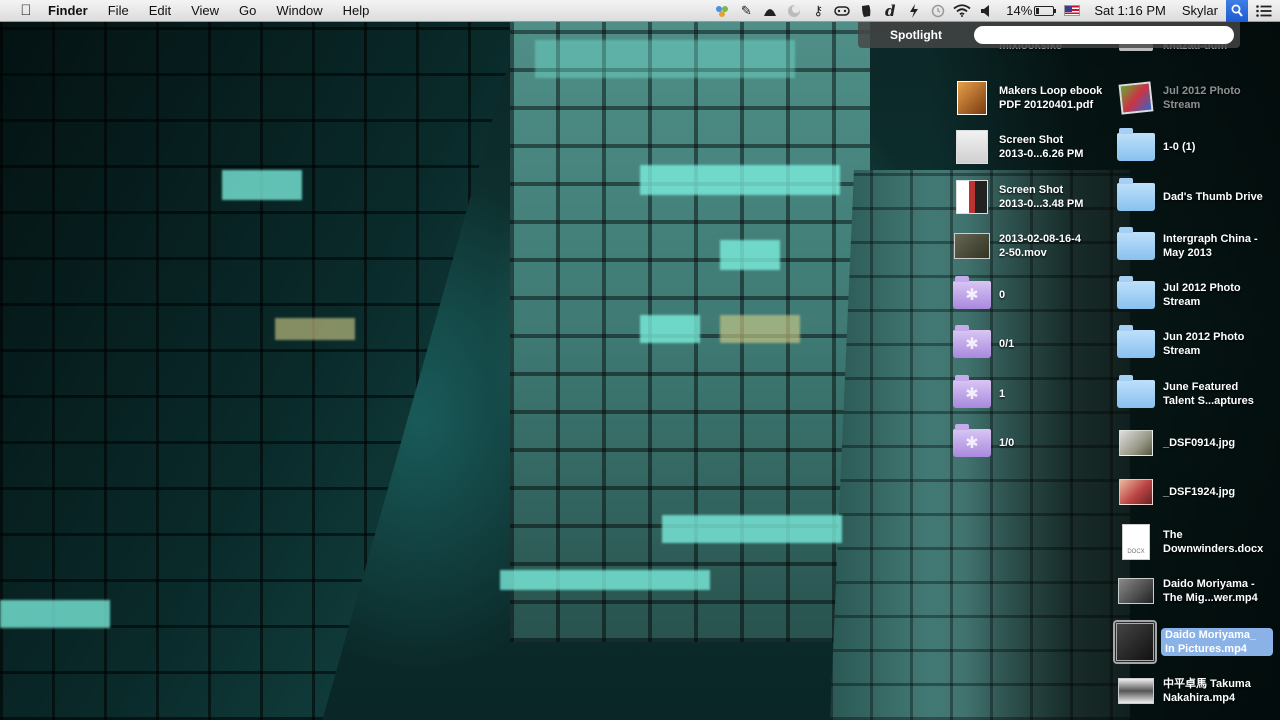  What do you see at coordinates (818, 11) in the screenshot?
I see `keychain-key-icon: ⚷` at bounding box center [818, 11].